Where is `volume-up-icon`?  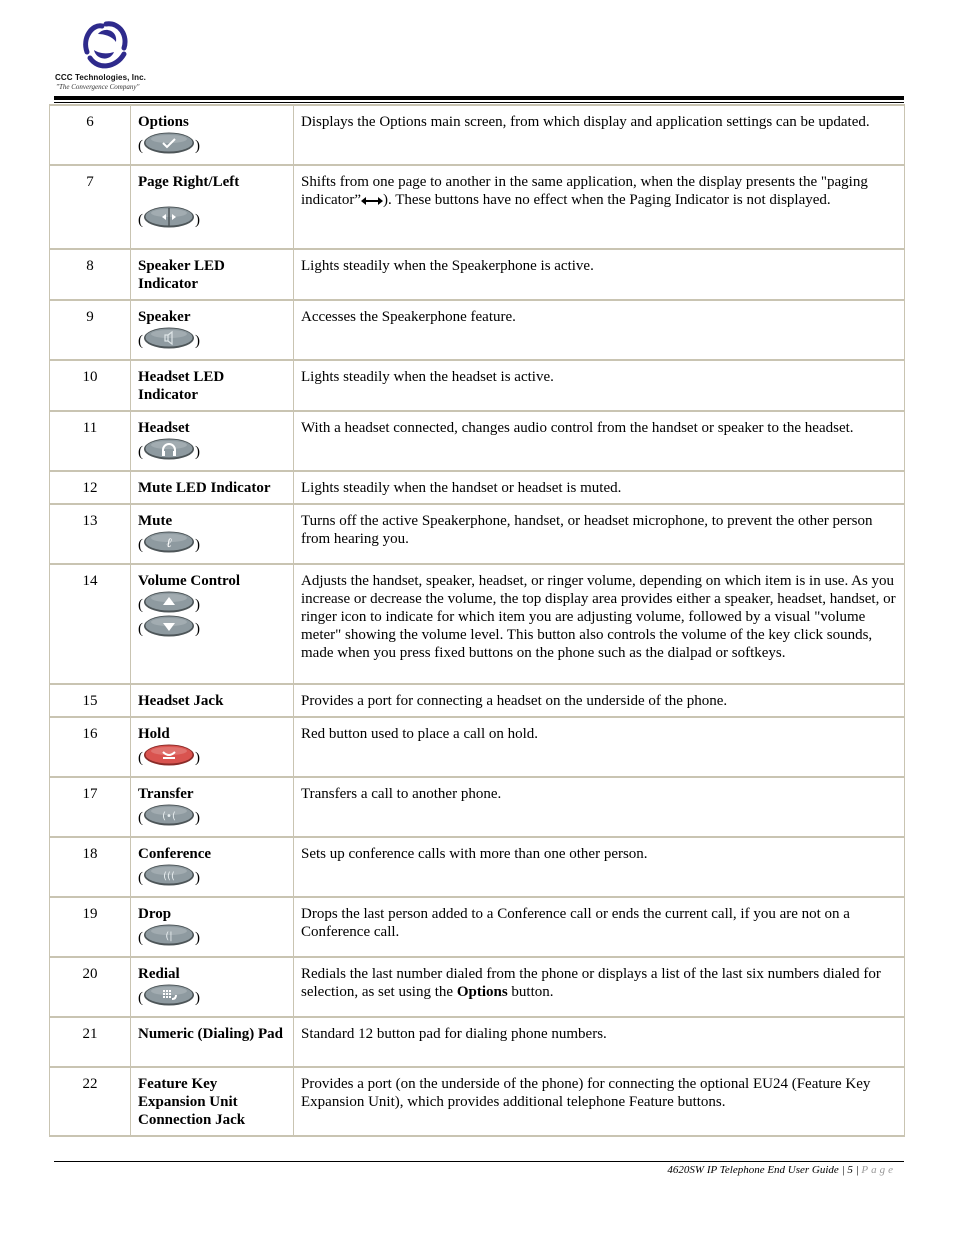 volume-up-icon is located at coordinates (169, 602).